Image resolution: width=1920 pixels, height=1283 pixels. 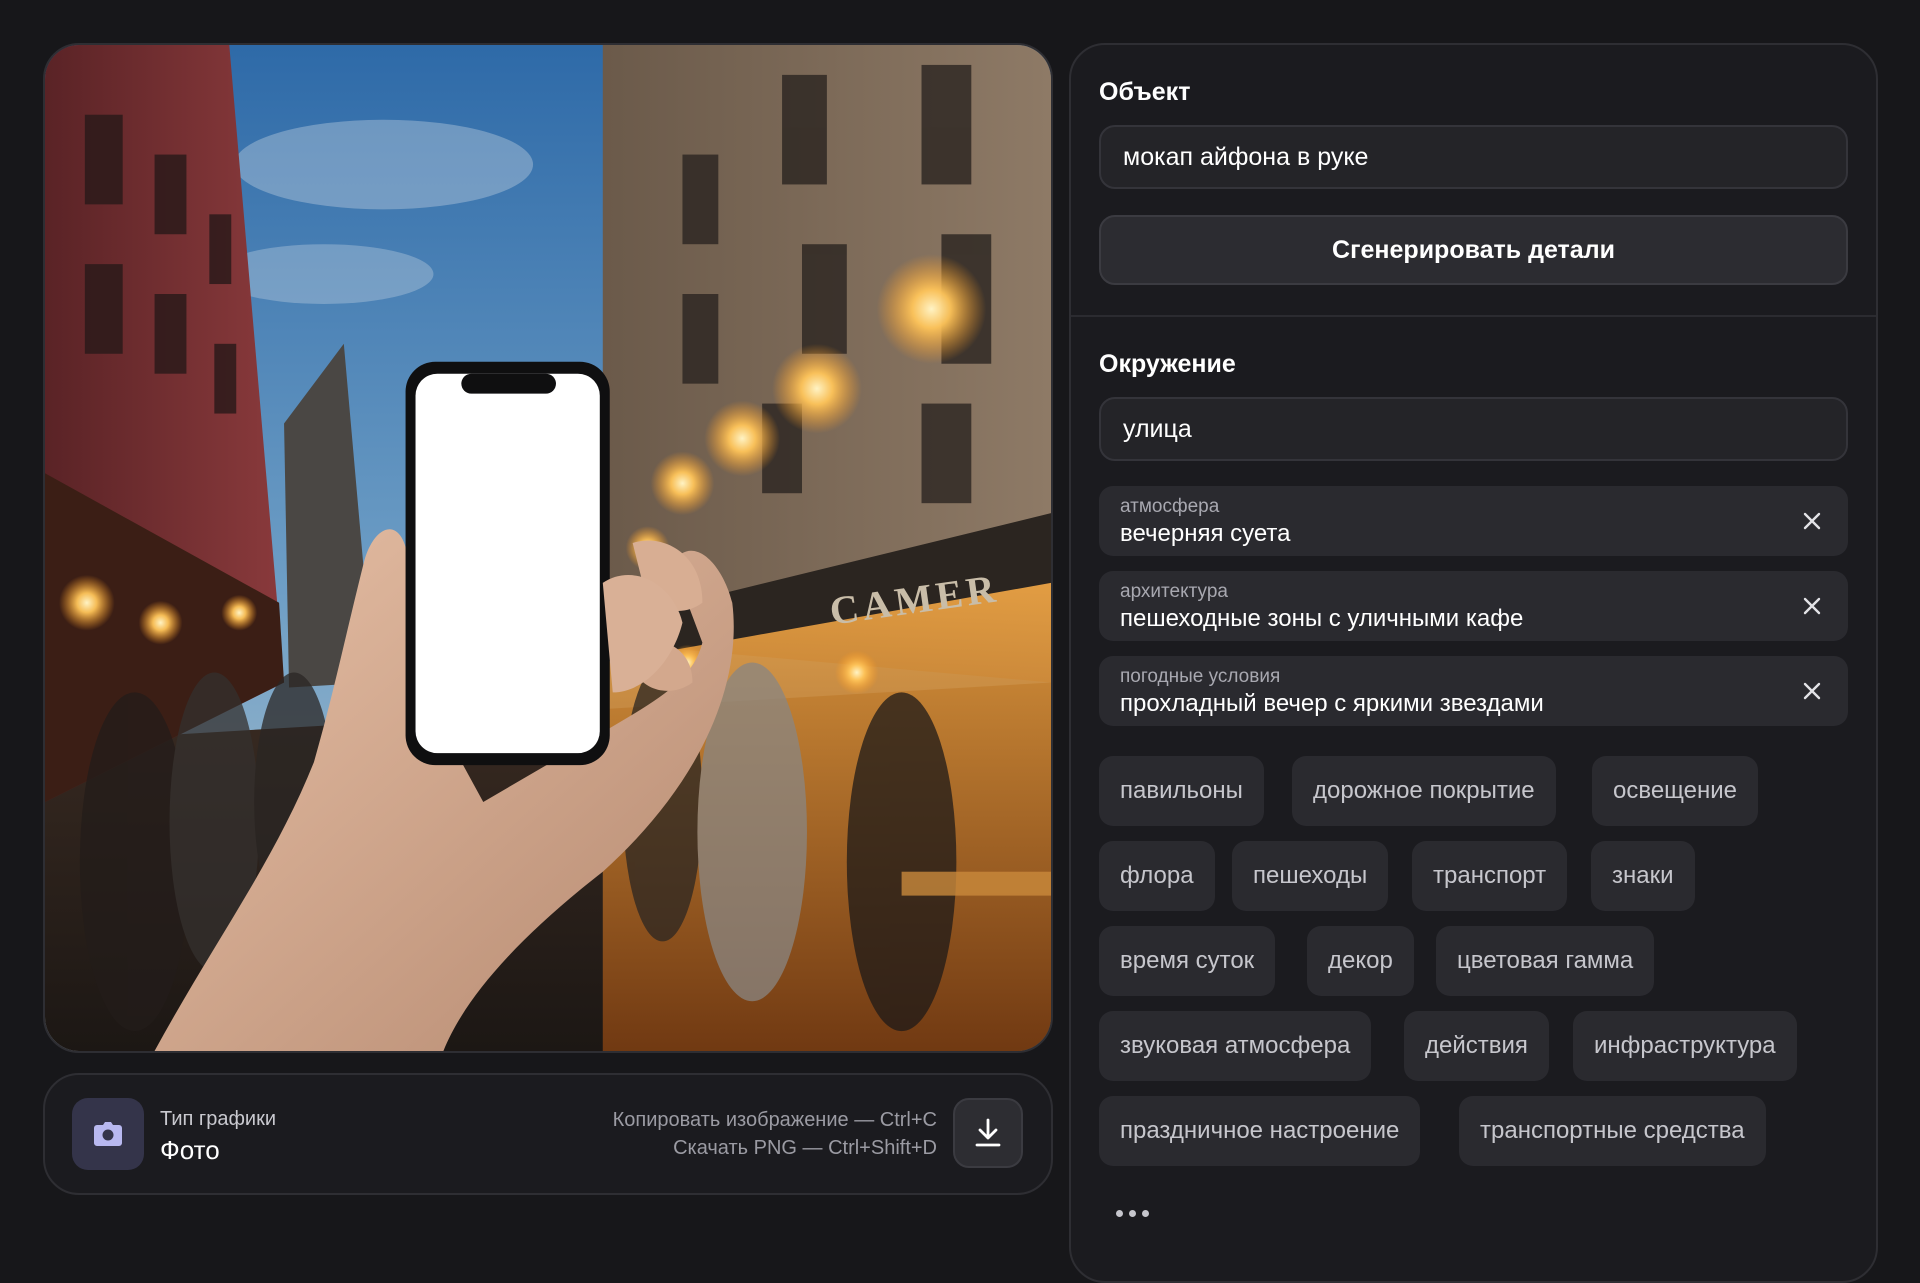 What do you see at coordinates (190, 1150) in the screenshot?
I see `graphic-type-value: Фото` at bounding box center [190, 1150].